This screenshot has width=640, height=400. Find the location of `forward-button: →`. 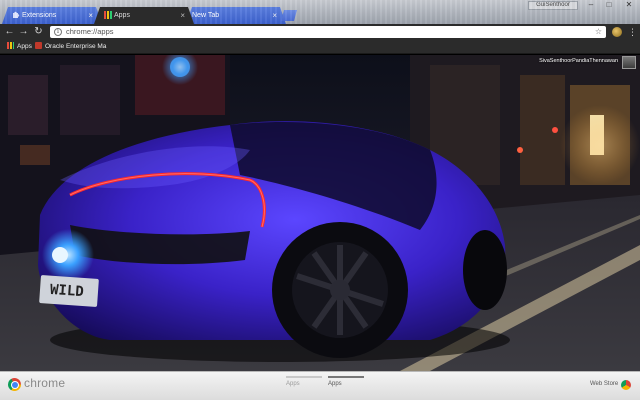

forward-button: → is located at coordinates (23, 31).